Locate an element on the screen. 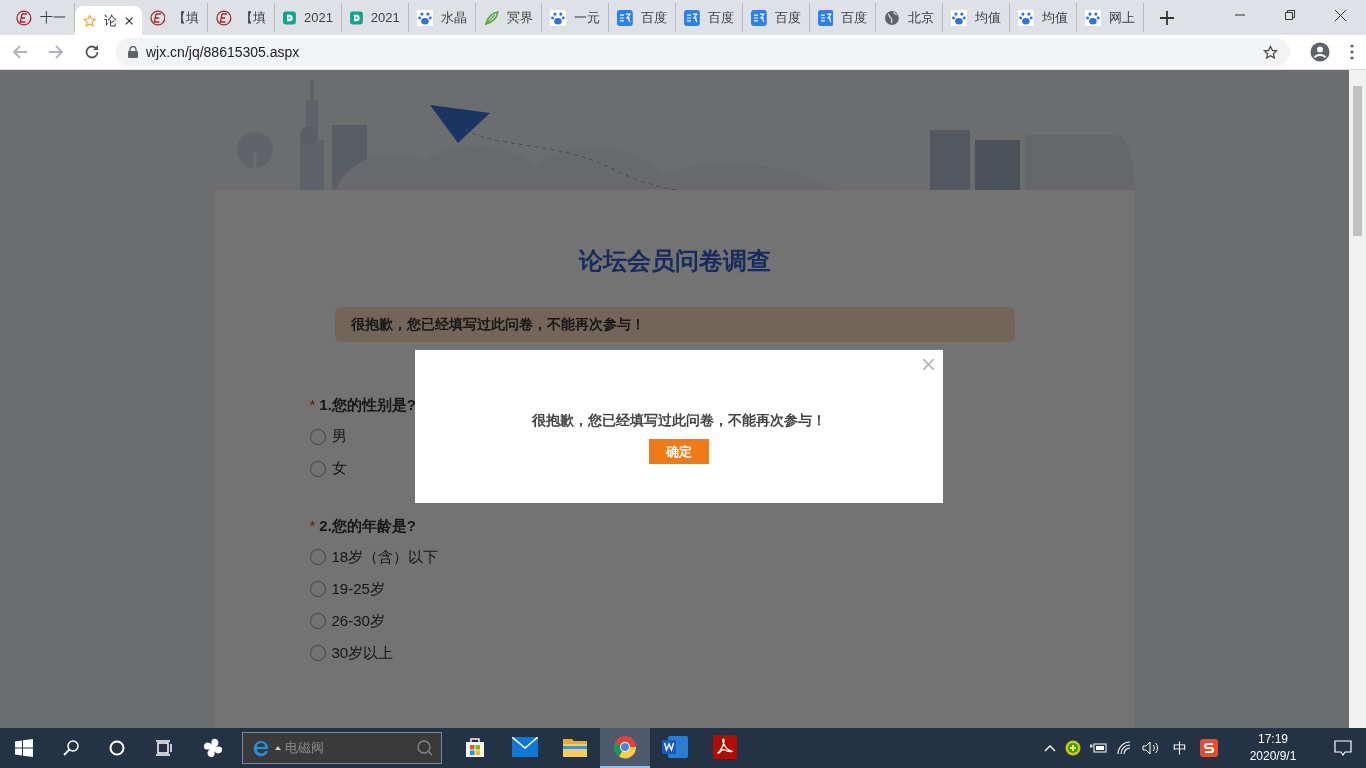 The width and height of the screenshot is (1366, 768). clock-date: 2020/9/1 is located at coordinates (1273, 756).